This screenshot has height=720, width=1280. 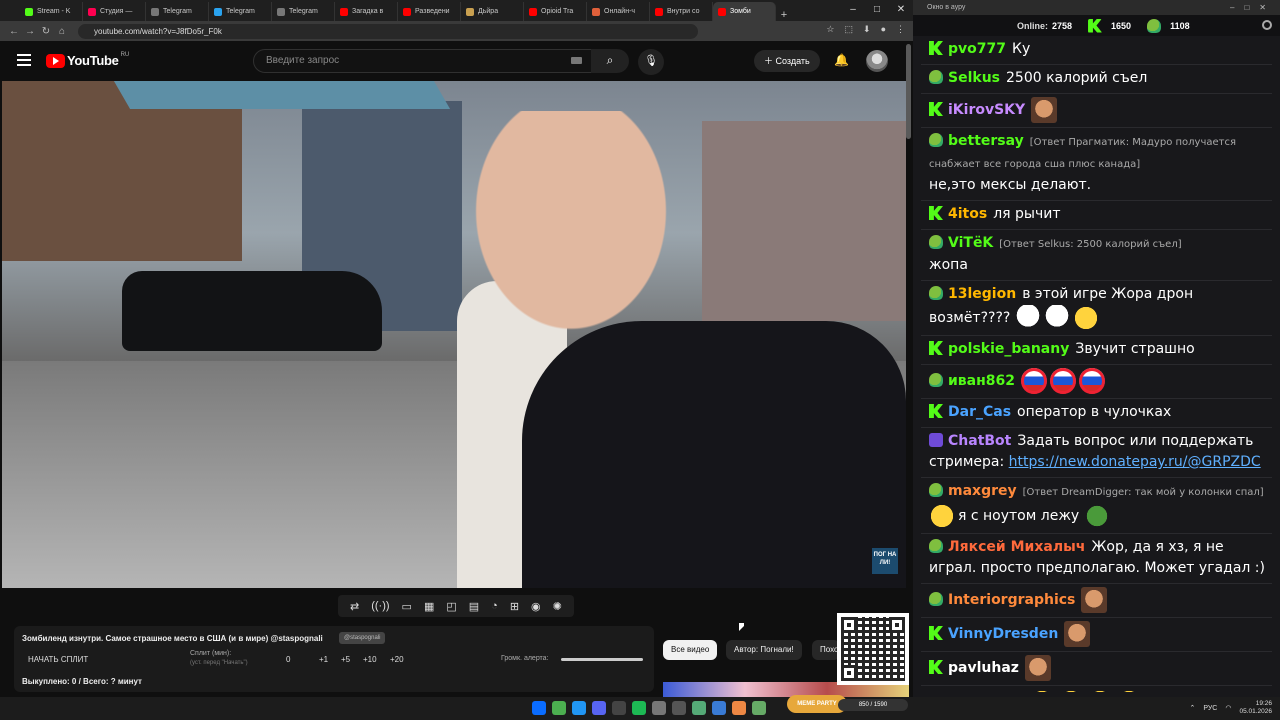 I want to click on chat-message: 13legion в этой игре Жора дрон возмёт????, so click(x=1096, y=308).